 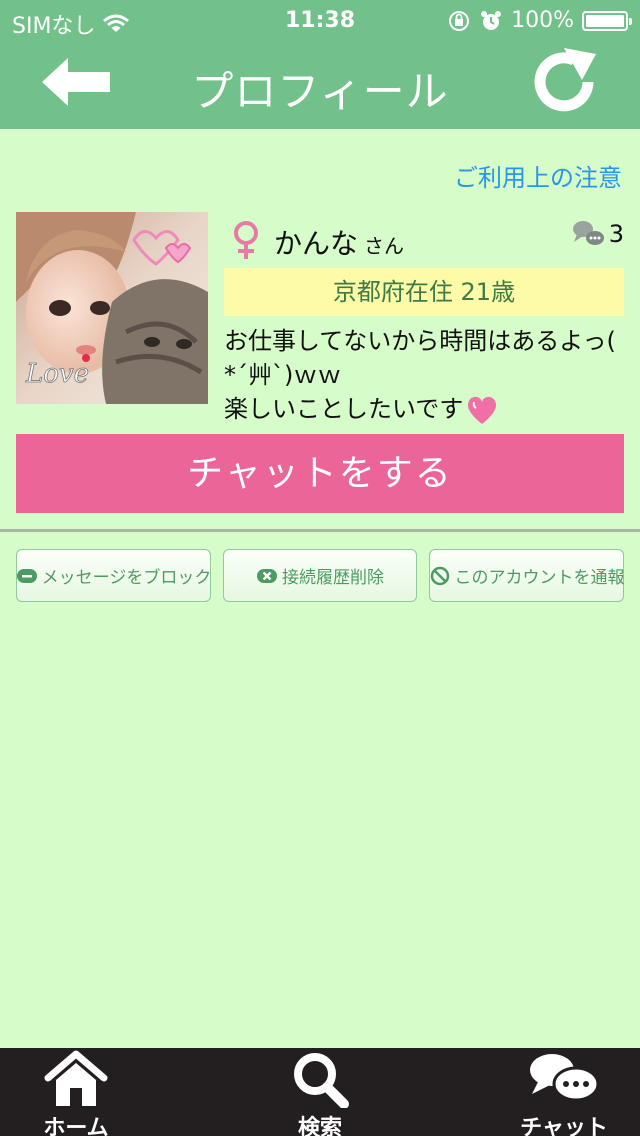 What do you see at coordinates (564, 1126) in the screenshot?
I see `tab-chat-label: チャット` at bounding box center [564, 1126].